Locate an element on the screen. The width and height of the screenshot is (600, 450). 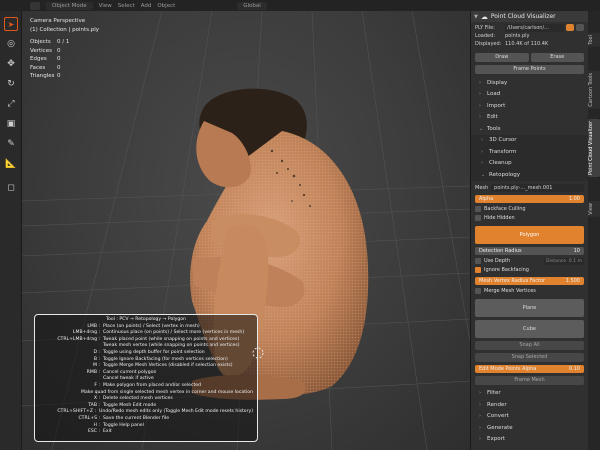
reload-icon is located at coordinates (570, 27).